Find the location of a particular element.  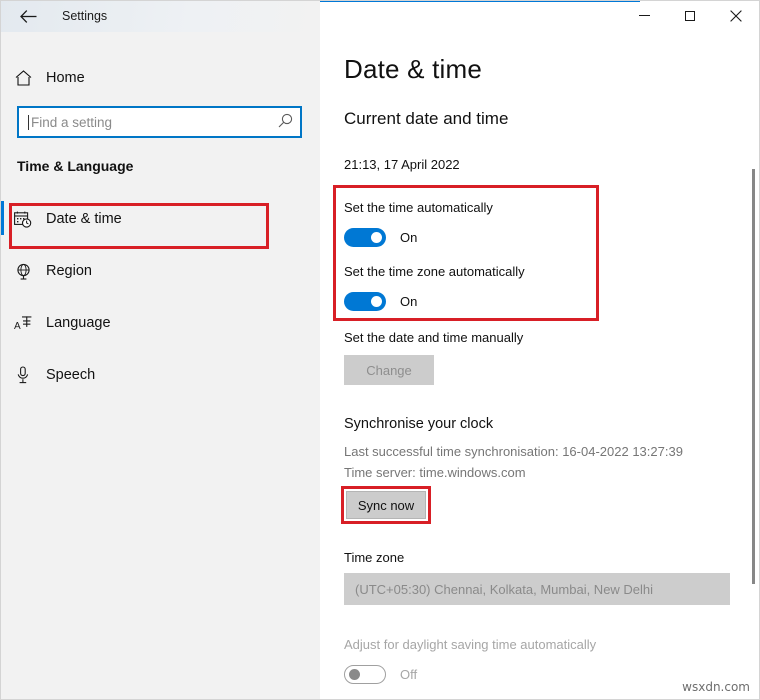

sync-now-button: Sync now is located at coordinates (386, 505).